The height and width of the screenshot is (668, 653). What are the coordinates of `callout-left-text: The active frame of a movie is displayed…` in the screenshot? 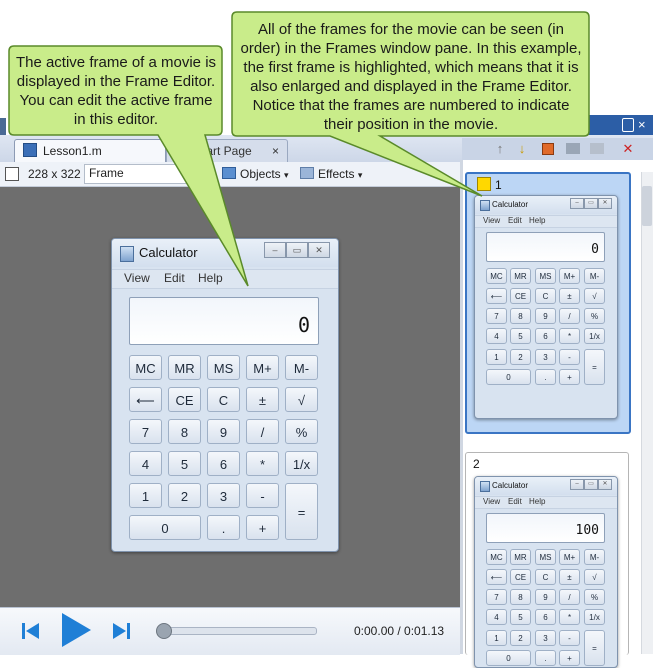 It's located at (116, 91).